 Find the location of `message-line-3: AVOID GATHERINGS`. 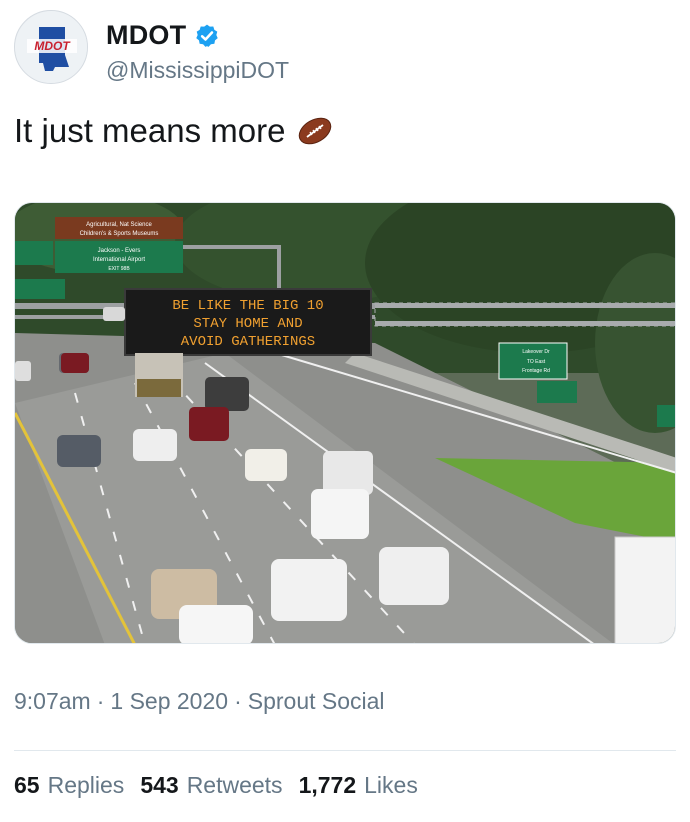

message-line-3: AVOID GATHERINGS is located at coordinates (248, 342).